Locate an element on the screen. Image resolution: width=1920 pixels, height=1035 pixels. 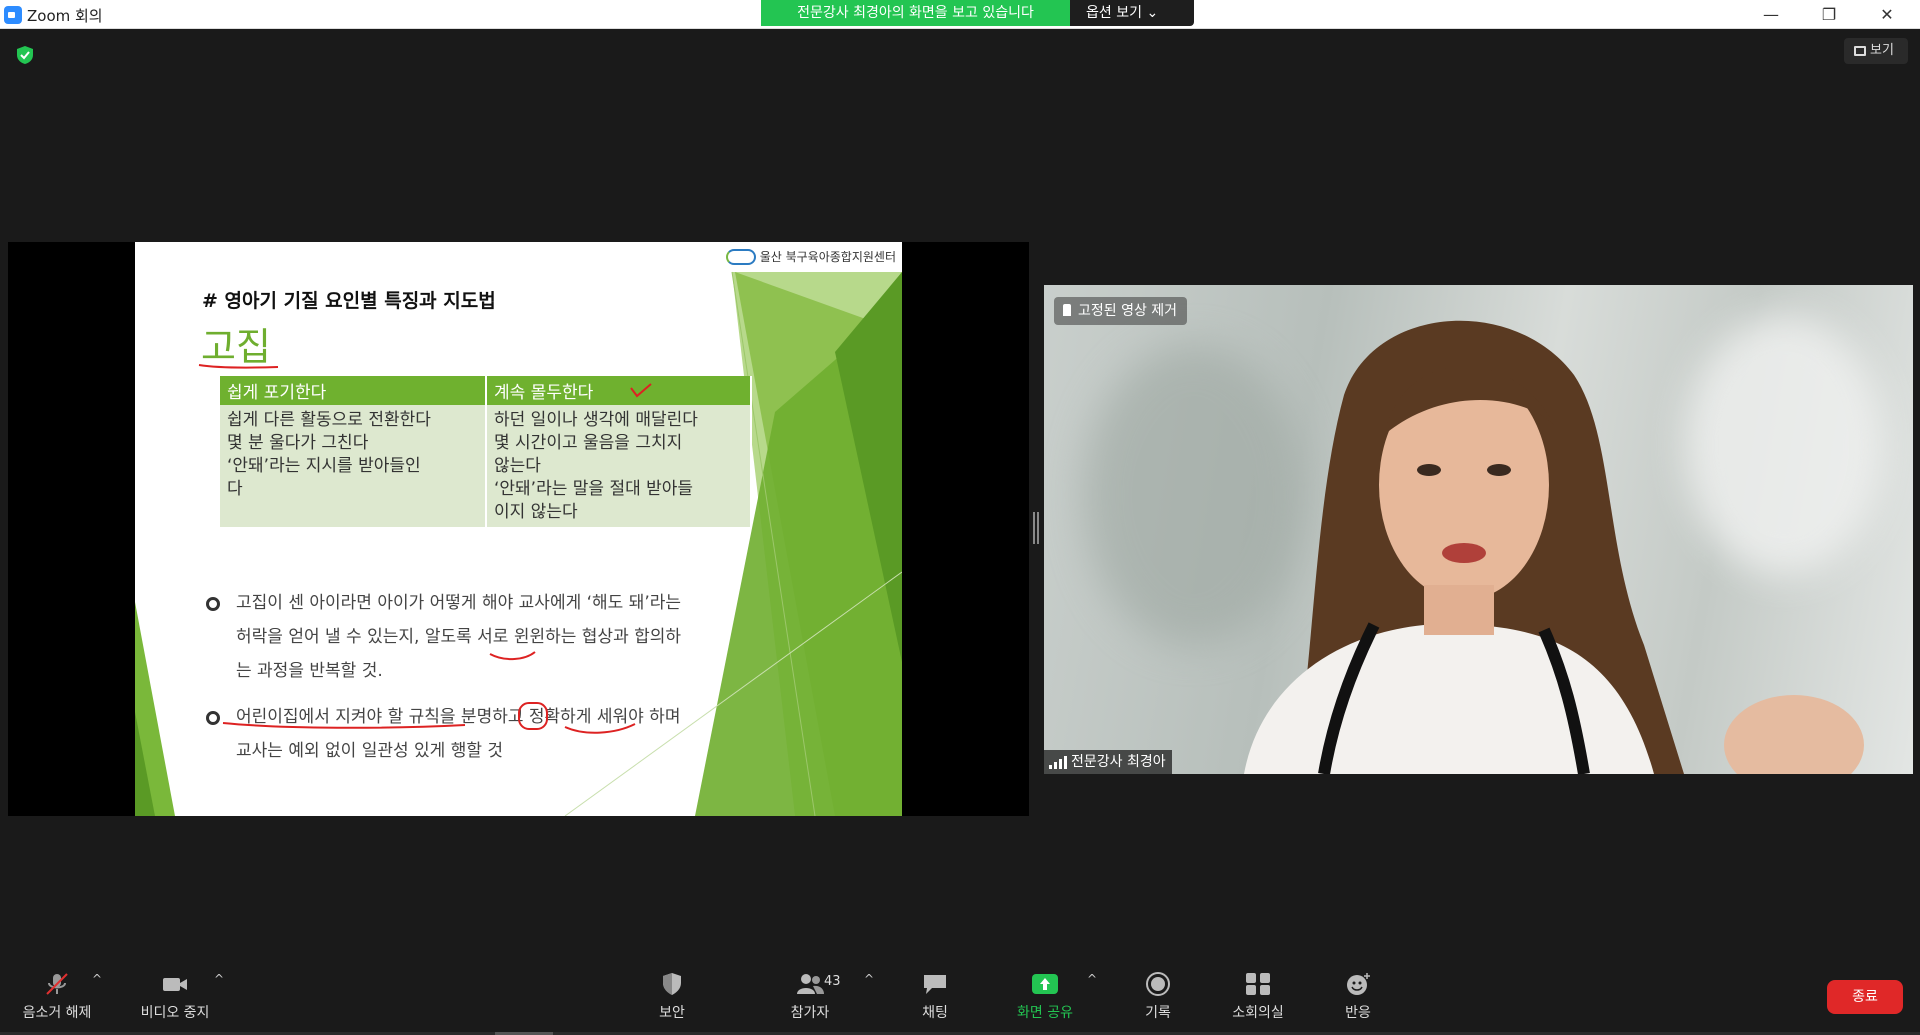
stop-video-label: 비디오 중지 is located at coordinates (175, 1013).